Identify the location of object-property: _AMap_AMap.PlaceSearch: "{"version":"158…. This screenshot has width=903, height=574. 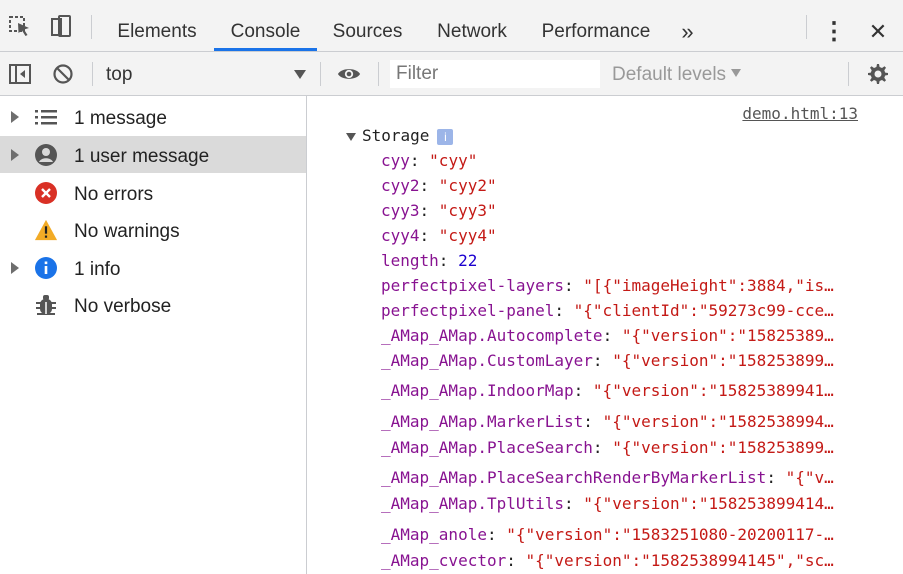
(628, 447).